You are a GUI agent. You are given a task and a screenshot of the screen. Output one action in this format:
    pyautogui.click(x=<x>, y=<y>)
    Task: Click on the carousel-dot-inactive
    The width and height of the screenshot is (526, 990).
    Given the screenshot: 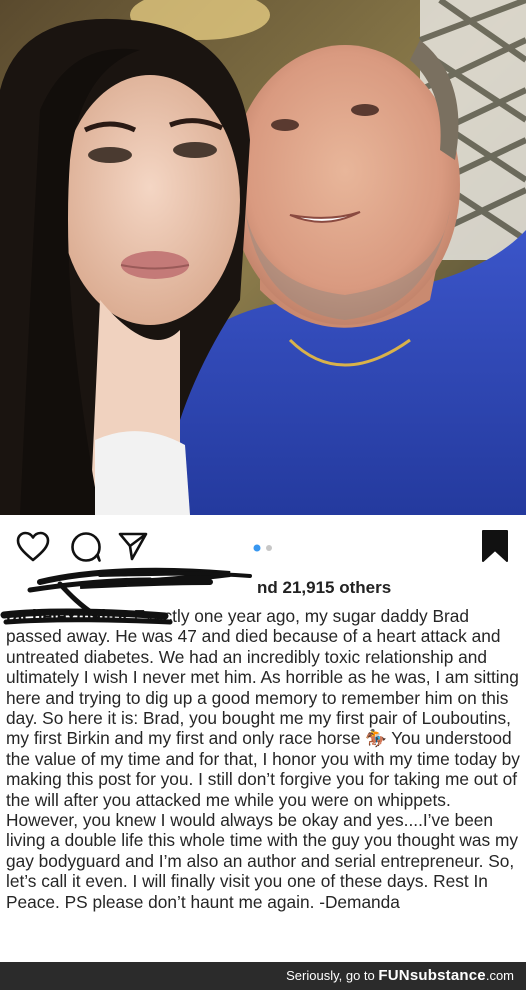 What is the action you would take?
    pyautogui.click(x=269, y=548)
    